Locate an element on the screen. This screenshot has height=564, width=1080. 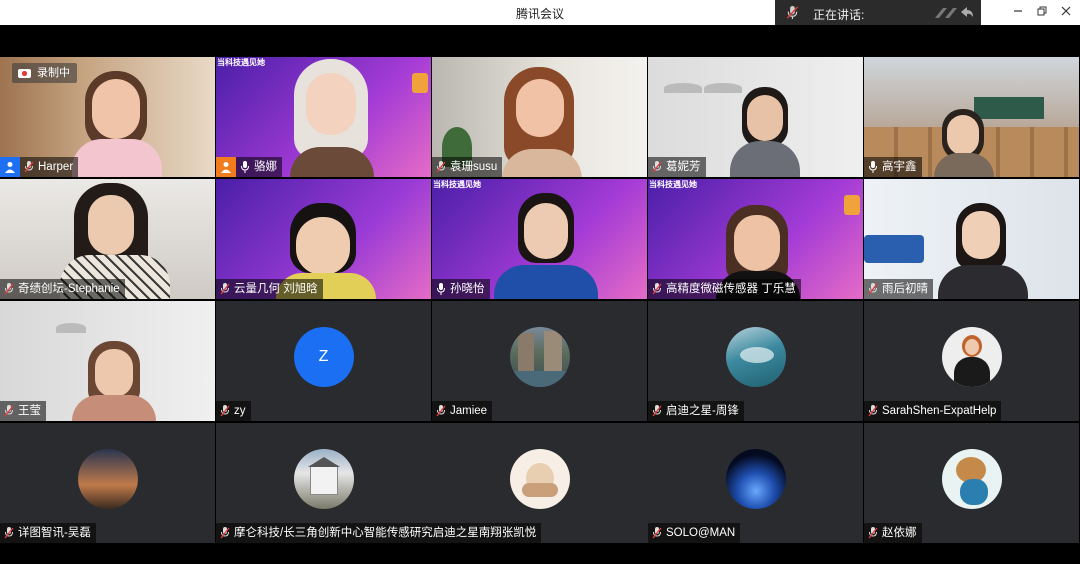
restore-icon is located at coordinates (1042, 11).